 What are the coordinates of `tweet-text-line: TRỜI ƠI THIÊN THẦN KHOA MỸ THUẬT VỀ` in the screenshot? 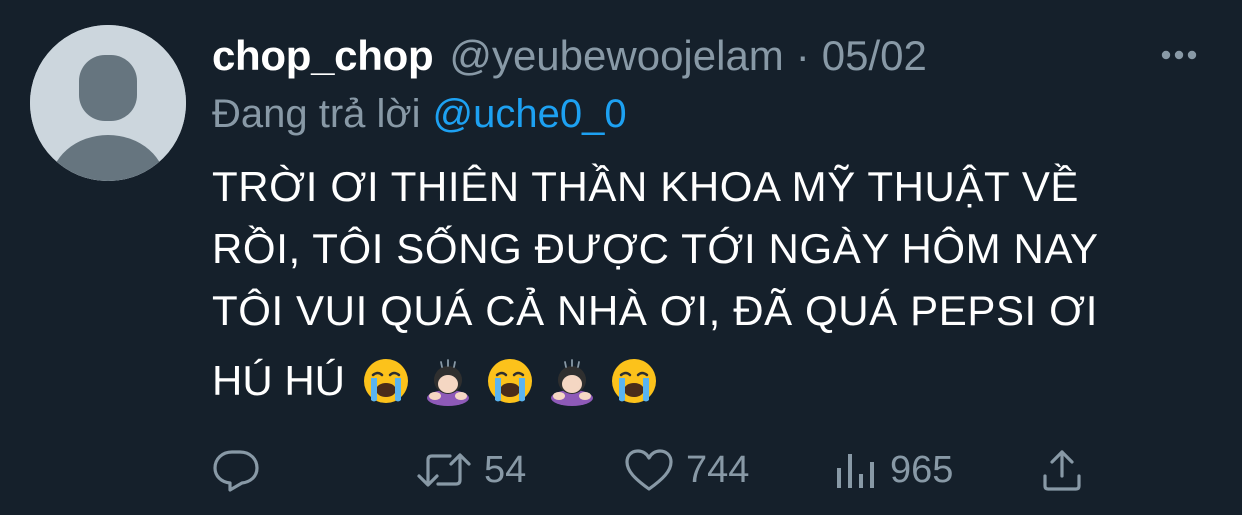 It's located at (646, 186).